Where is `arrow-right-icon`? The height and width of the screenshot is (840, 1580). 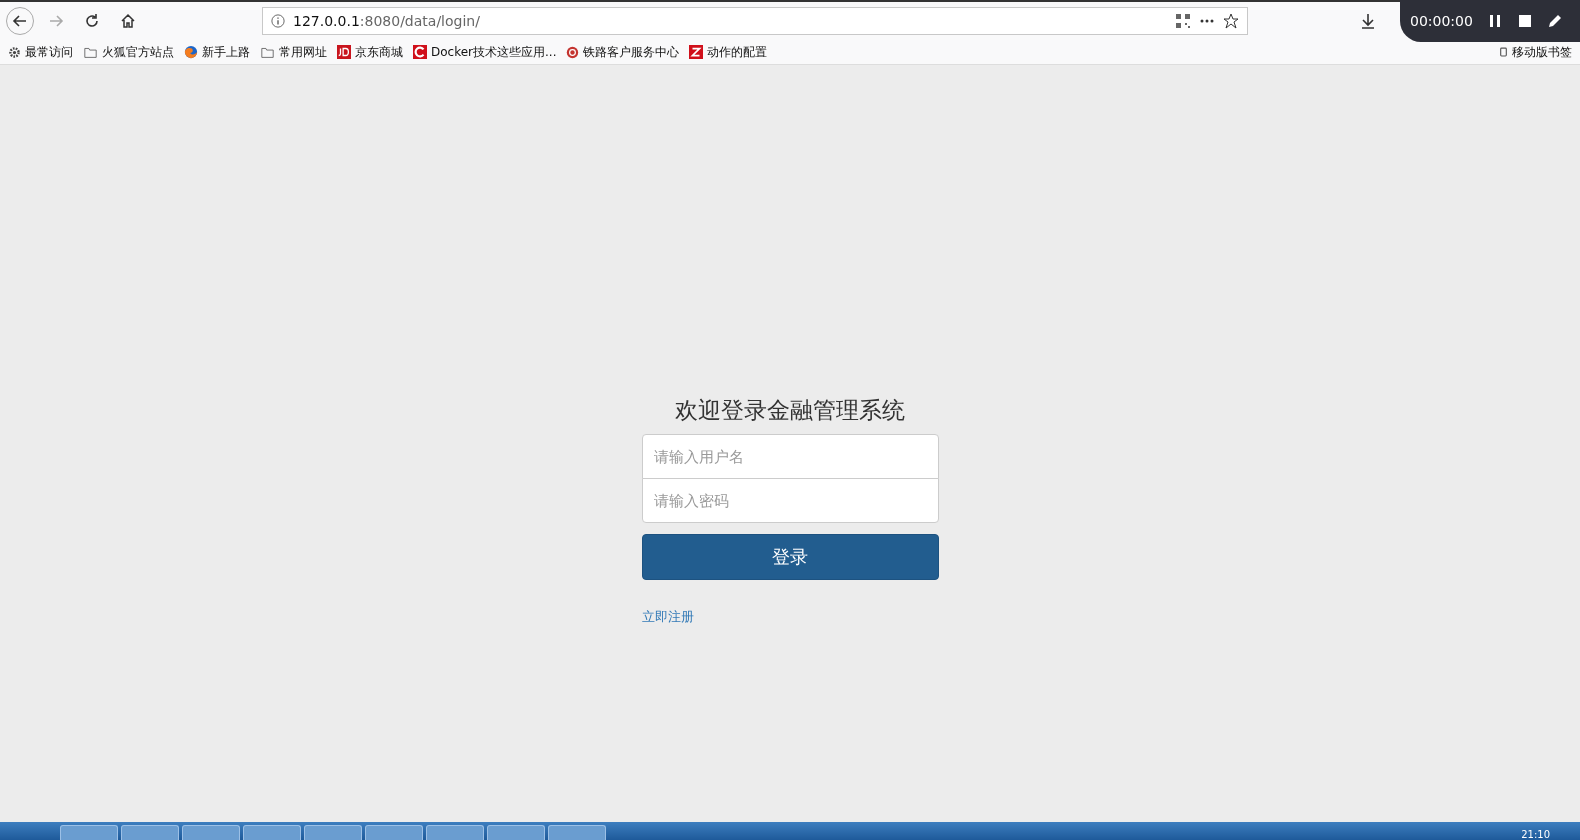
arrow-right-icon is located at coordinates (56, 21).